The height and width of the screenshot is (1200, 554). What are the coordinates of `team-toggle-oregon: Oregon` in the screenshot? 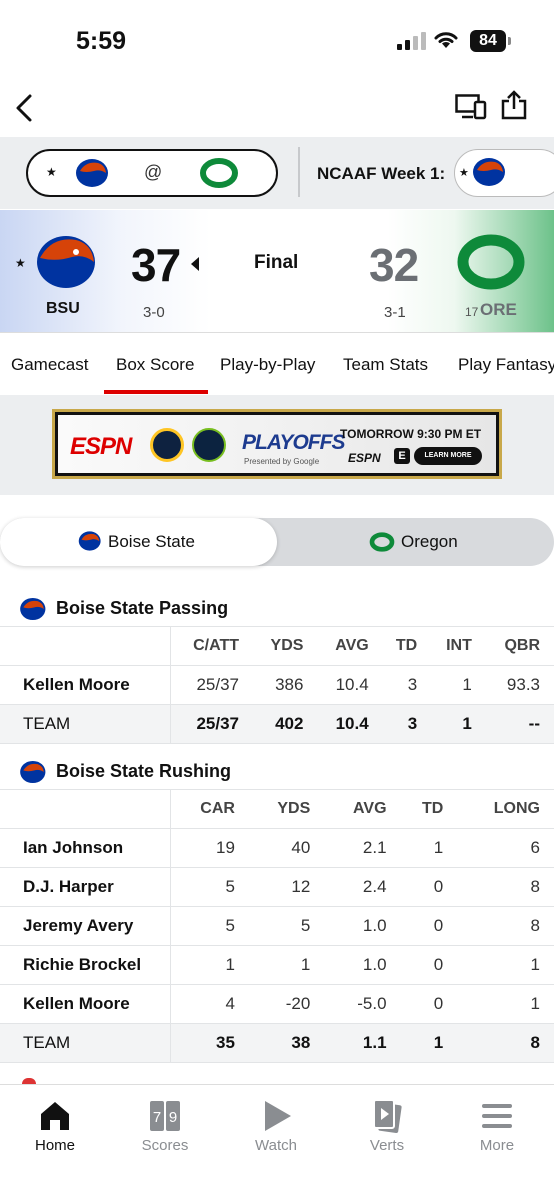 It's located at (415, 542).